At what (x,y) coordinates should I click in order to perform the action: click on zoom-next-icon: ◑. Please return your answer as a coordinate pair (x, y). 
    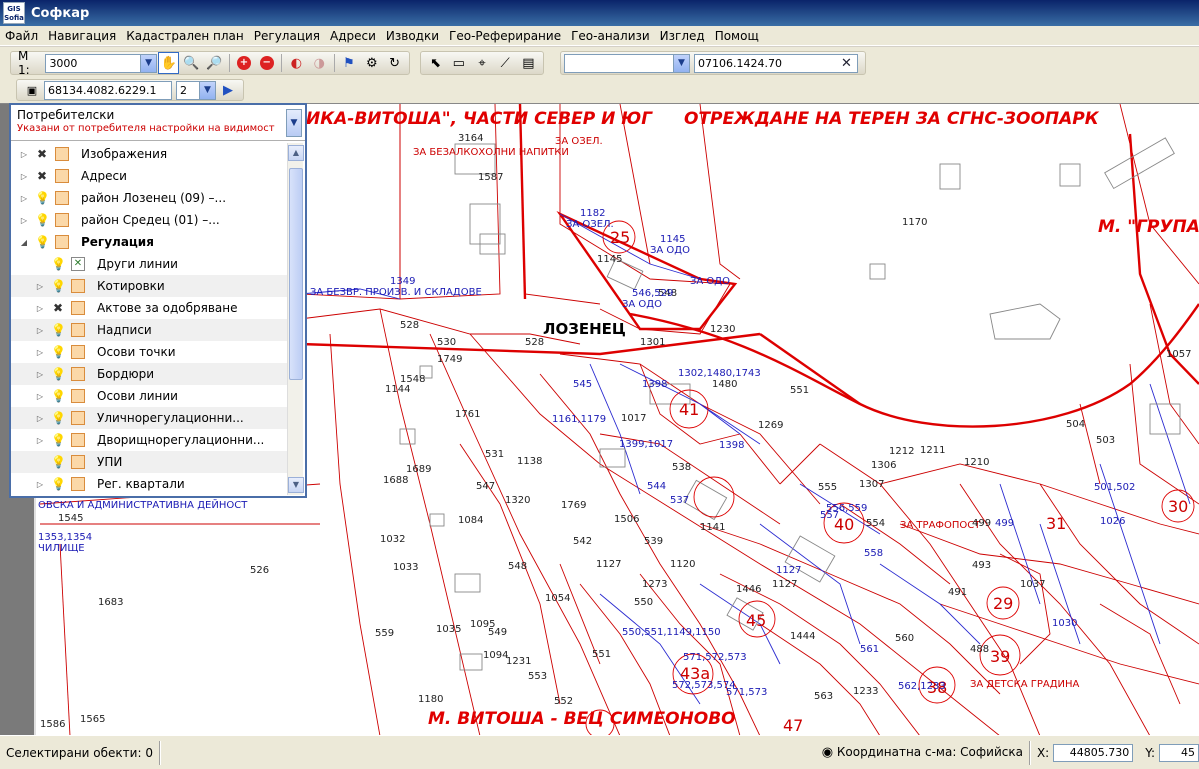
    Looking at the image, I should click on (319, 63).